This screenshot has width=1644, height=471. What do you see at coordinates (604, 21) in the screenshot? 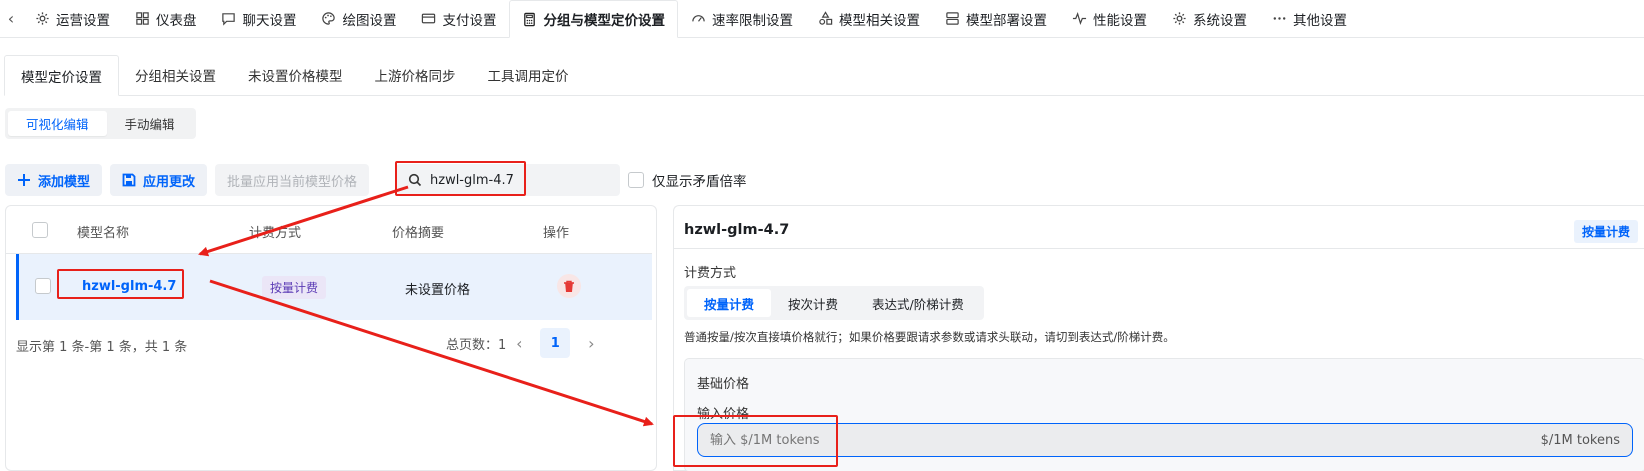
I see `tab-label: 分组与模型定价设置` at bounding box center [604, 21].